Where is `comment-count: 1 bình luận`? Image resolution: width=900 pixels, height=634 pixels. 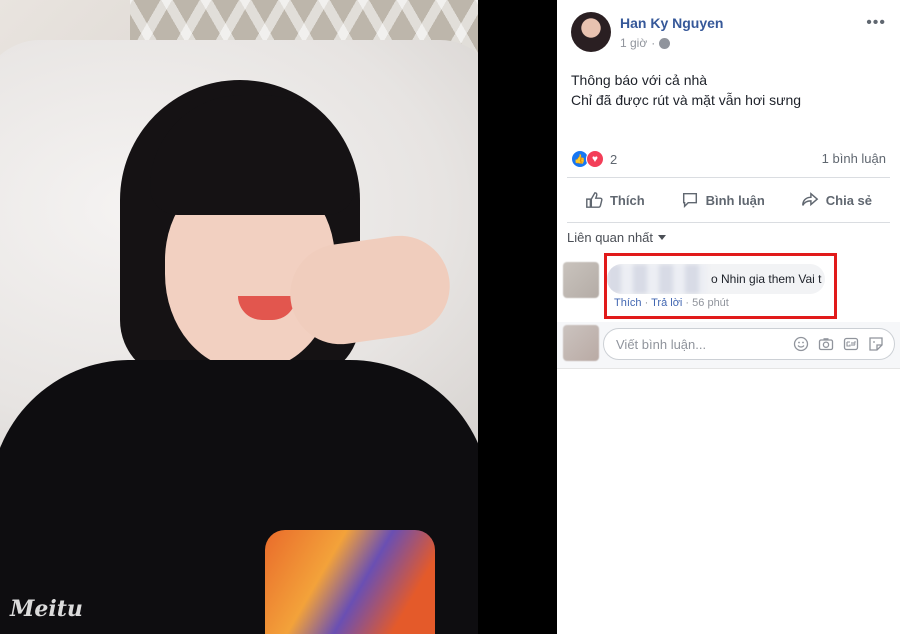
comment-count: 1 bình luận is located at coordinates (854, 158).